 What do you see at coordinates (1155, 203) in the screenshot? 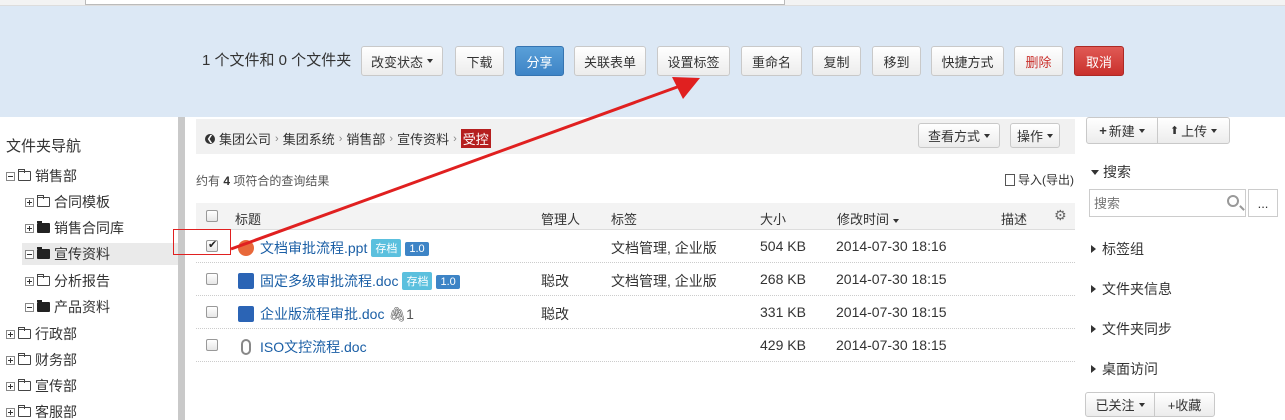
I see `search-input` at bounding box center [1155, 203].